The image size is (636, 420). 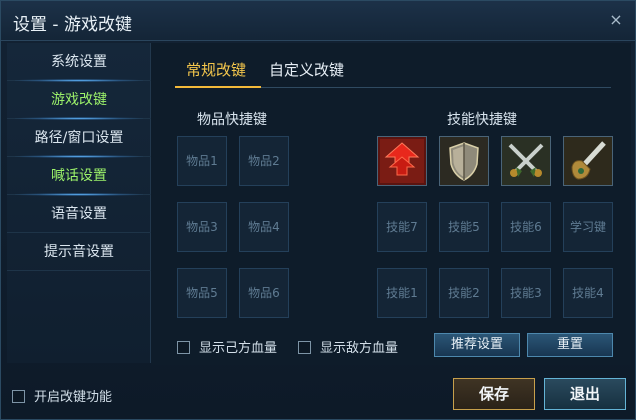 What do you see at coordinates (79, 99) in the screenshot?
I see `sidebar-item-key-remap: 游戏改键` at bounding box center [79, 99].